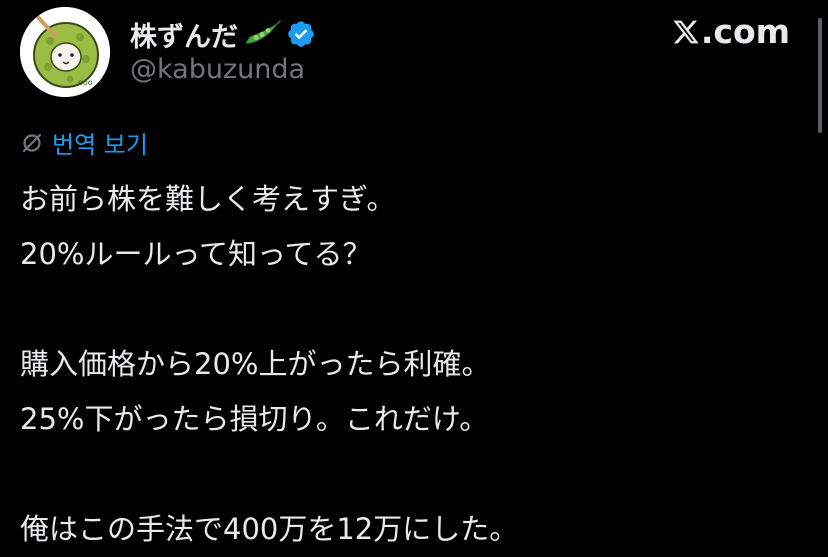  Describe the element at coordinates (745, 31) in the screenshot. I see `brand-suffix: .com` at that location.